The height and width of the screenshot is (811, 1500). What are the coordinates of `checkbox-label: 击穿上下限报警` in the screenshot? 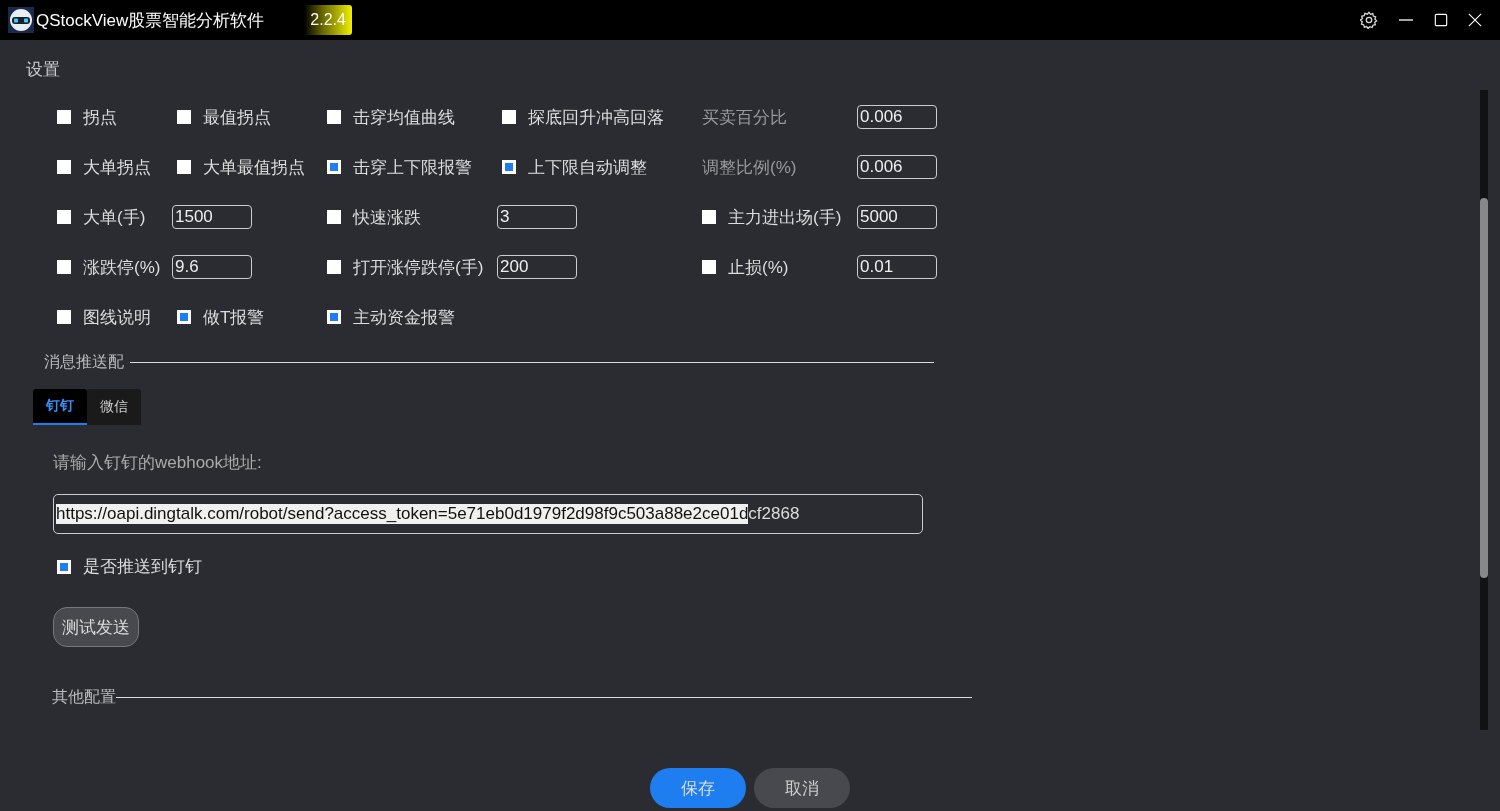 It's located at (412, 167).